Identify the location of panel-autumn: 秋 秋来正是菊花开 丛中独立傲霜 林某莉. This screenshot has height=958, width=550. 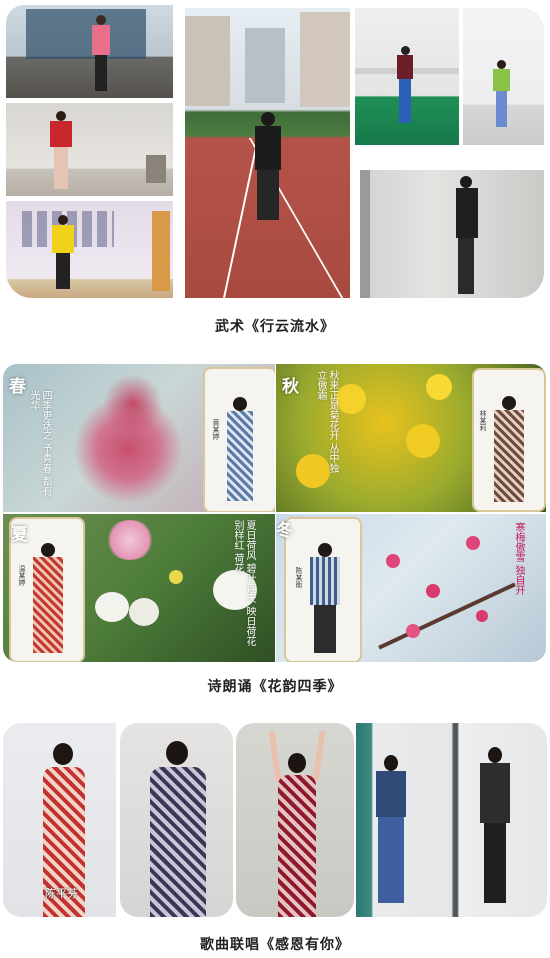
(411, 438).